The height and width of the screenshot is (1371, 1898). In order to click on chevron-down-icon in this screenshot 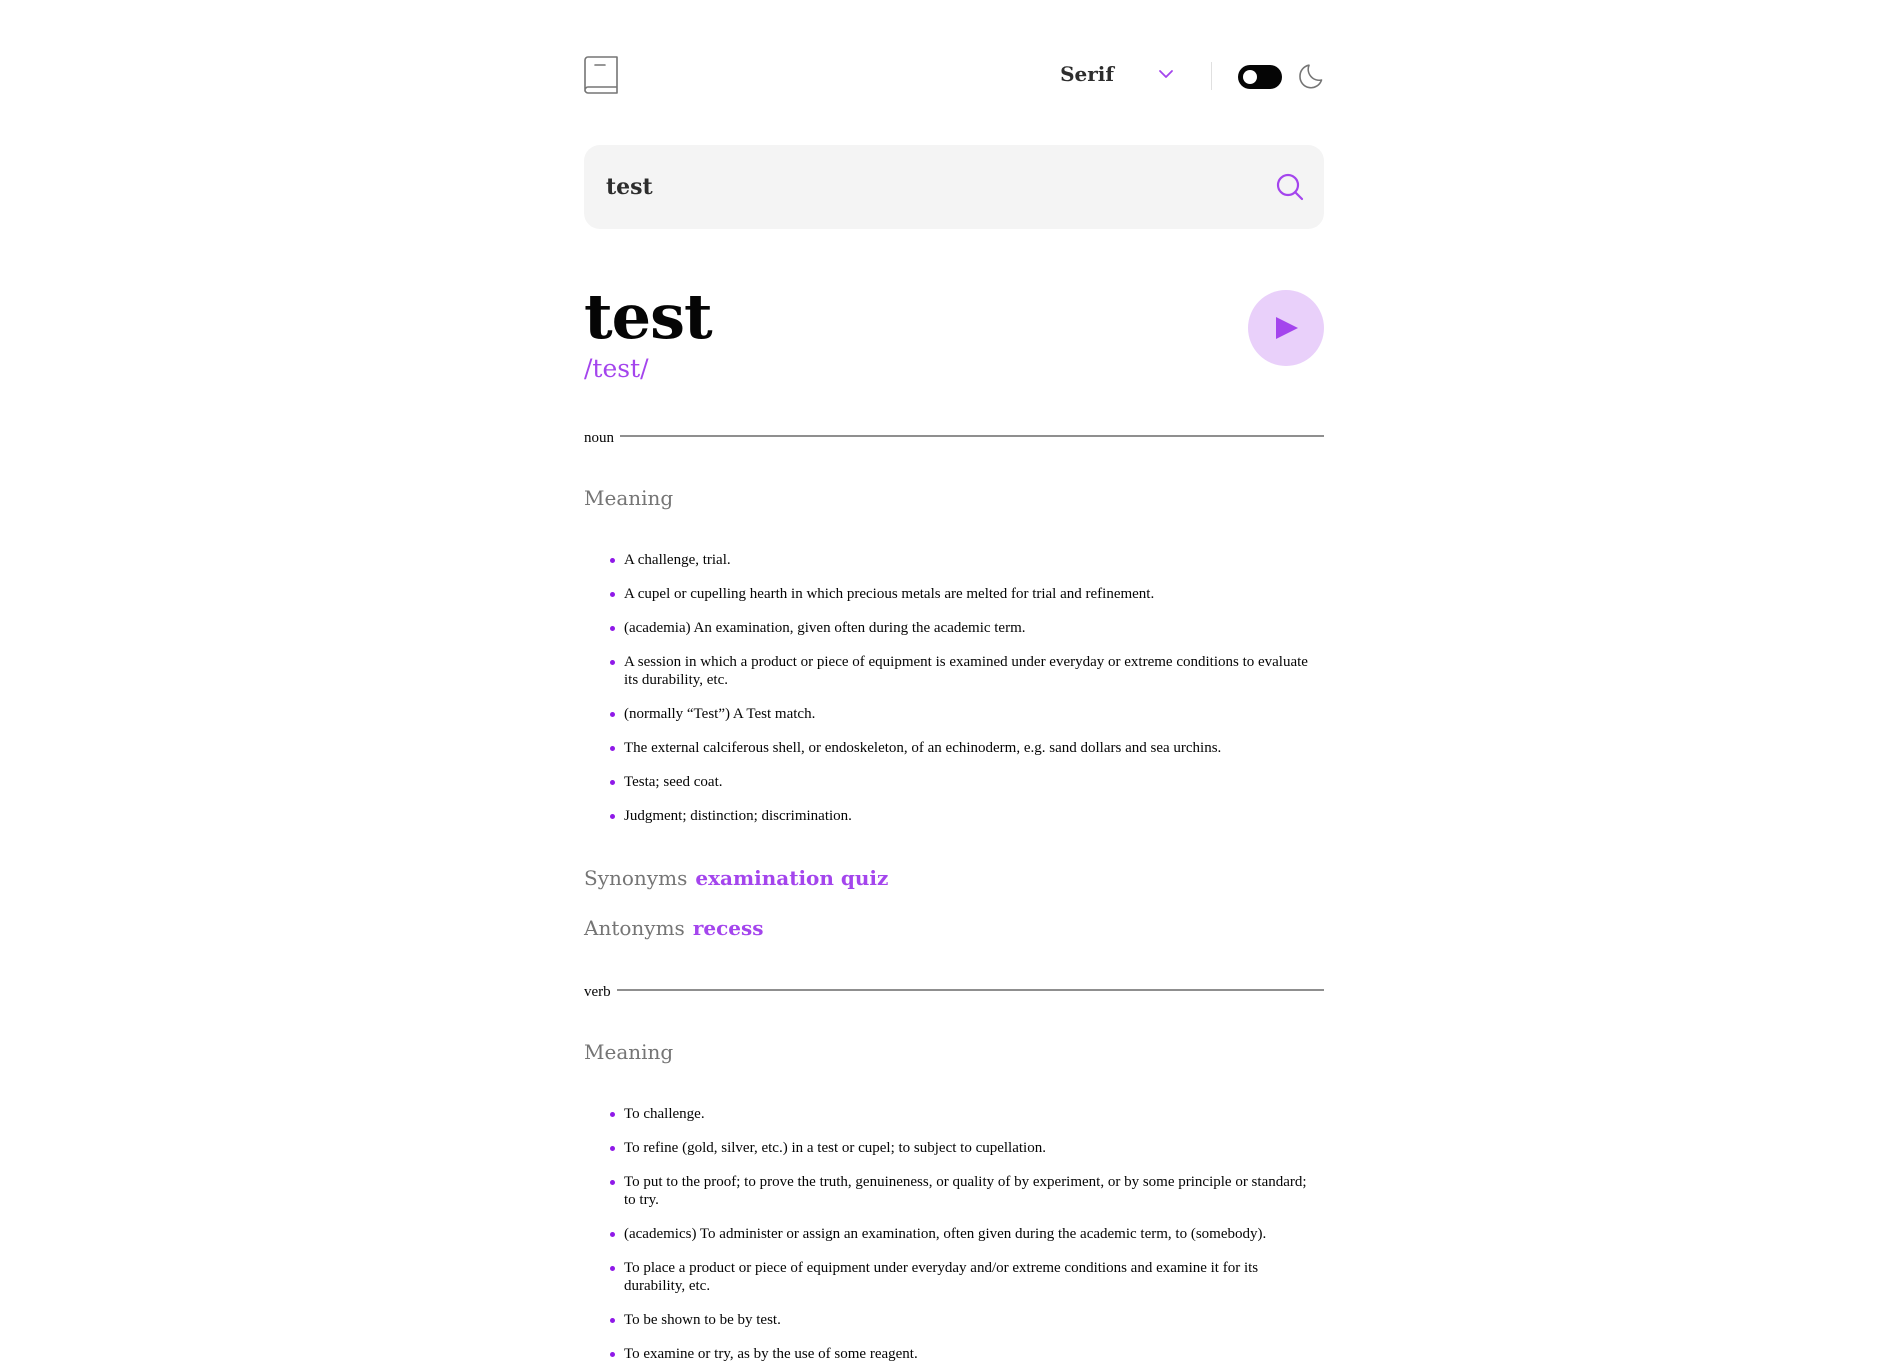, I will do `click(1166, 74)`.